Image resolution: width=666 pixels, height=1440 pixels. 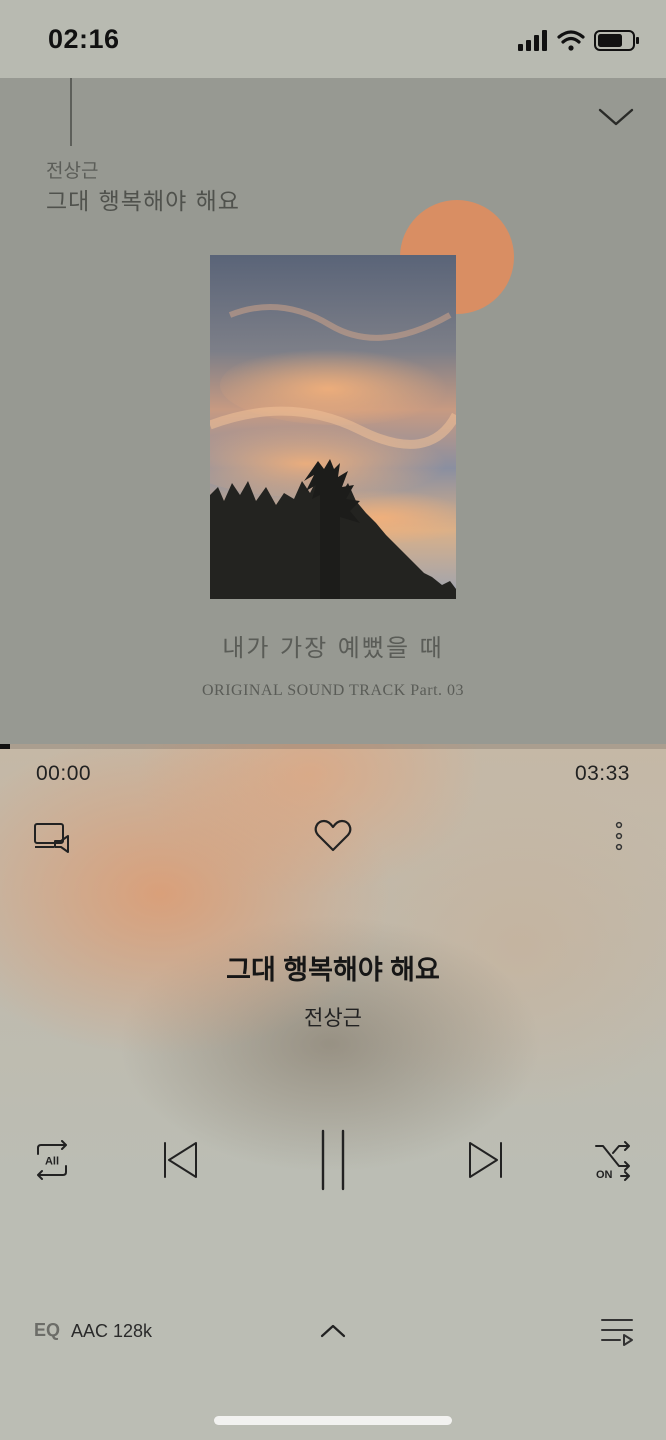 I want to click on like-button, so click(x=333, y=836).